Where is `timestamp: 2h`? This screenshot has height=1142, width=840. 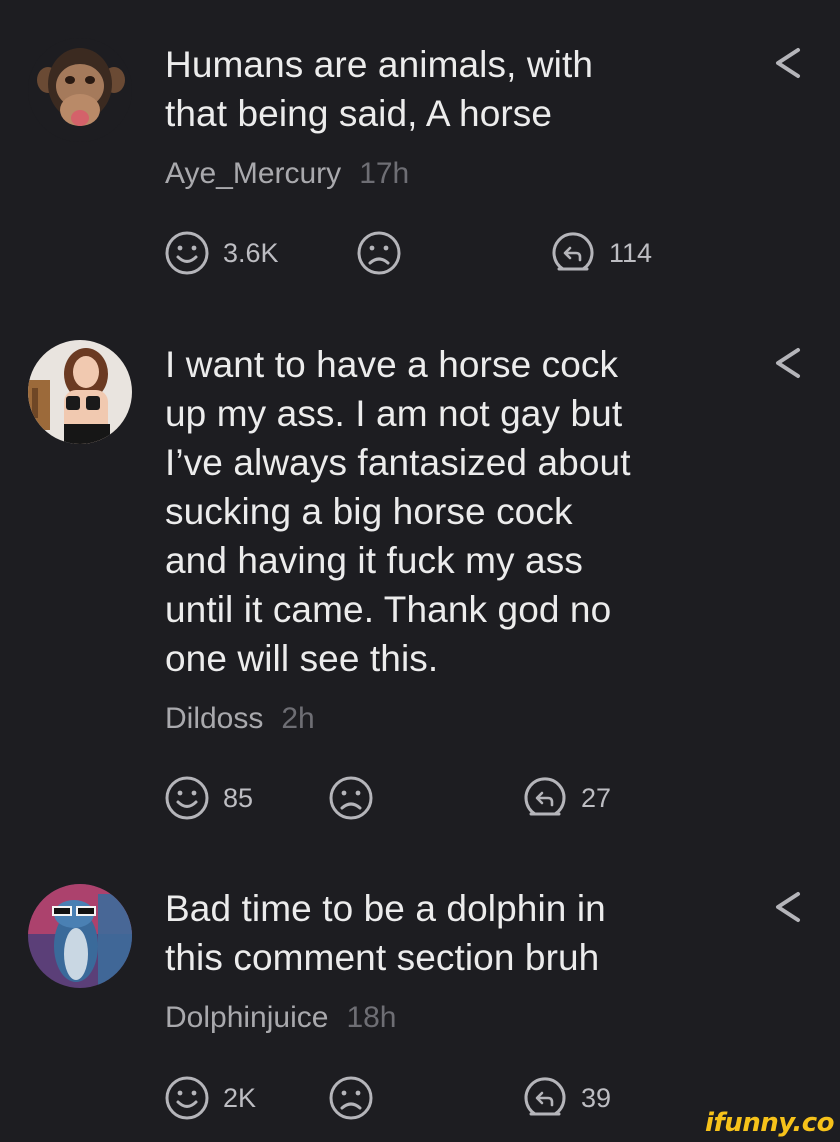 timestamp: 2h is located at coordinates (298, 718).